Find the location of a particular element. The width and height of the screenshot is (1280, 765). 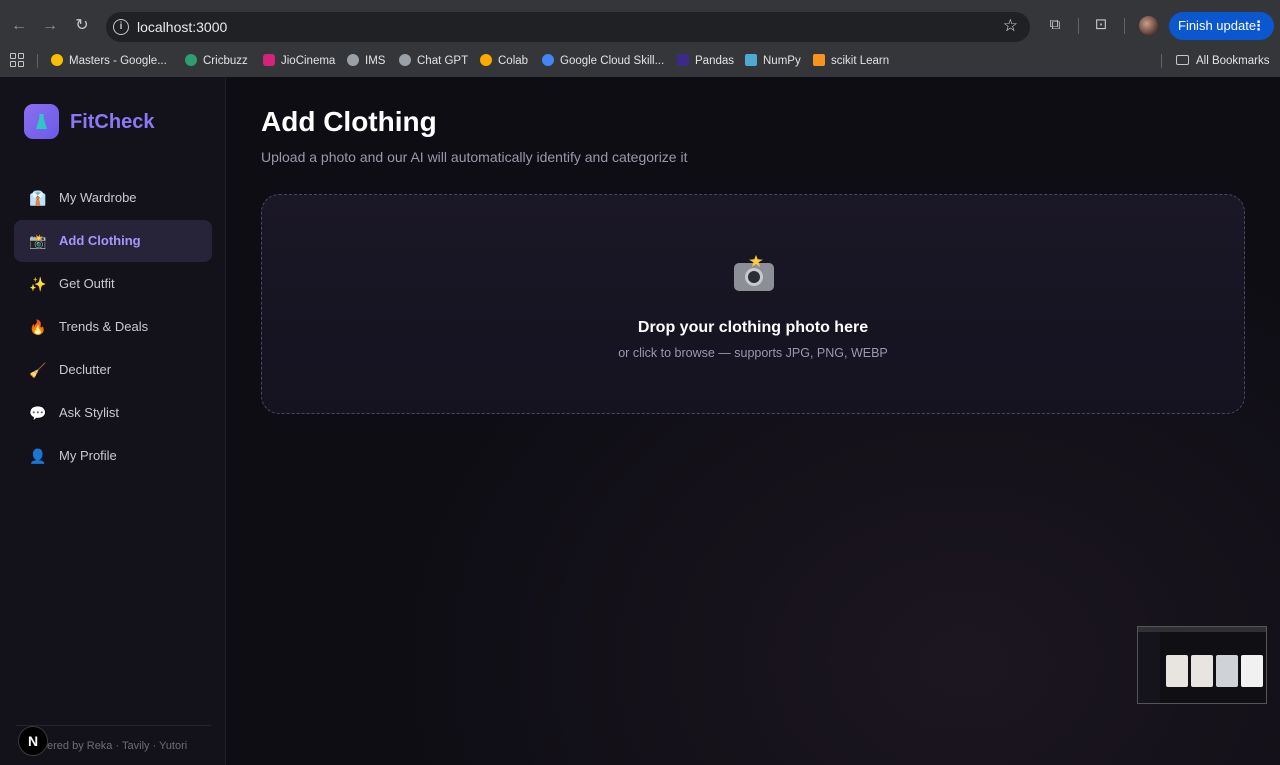

sidebar-item-label: Get Outfit is located at coordinates (87, 283).